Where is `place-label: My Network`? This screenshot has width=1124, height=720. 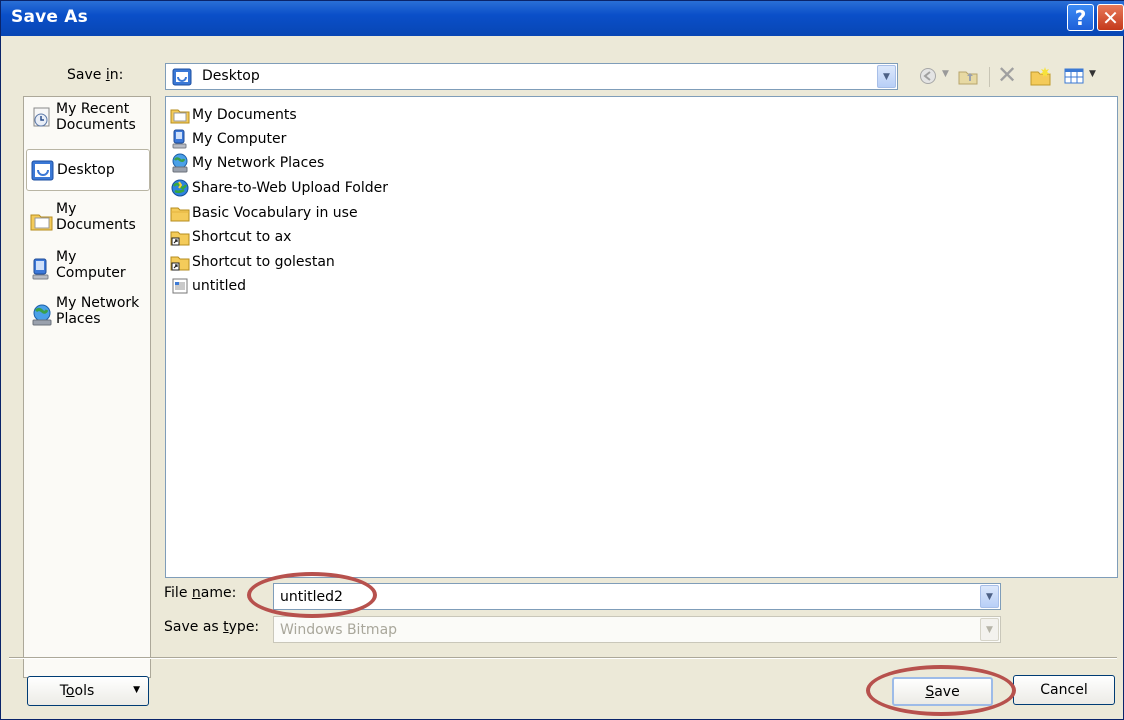
place-label: My Network is located at coordinates (98, 303).